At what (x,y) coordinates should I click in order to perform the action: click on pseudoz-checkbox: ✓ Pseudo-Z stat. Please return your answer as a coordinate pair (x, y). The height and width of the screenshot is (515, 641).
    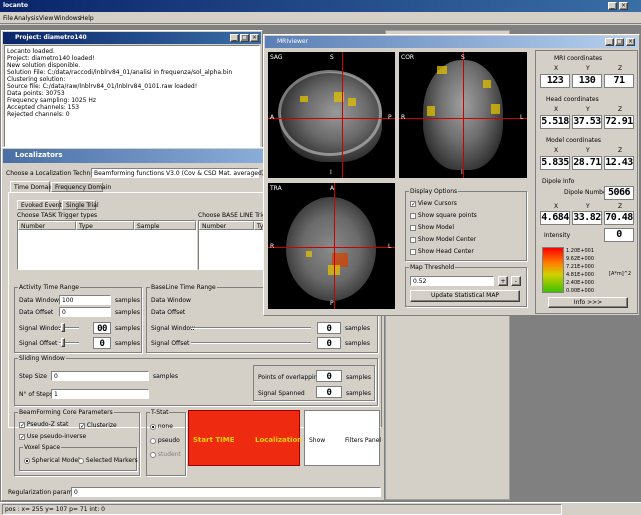
    Looking at the image, I should click on (43, 424).